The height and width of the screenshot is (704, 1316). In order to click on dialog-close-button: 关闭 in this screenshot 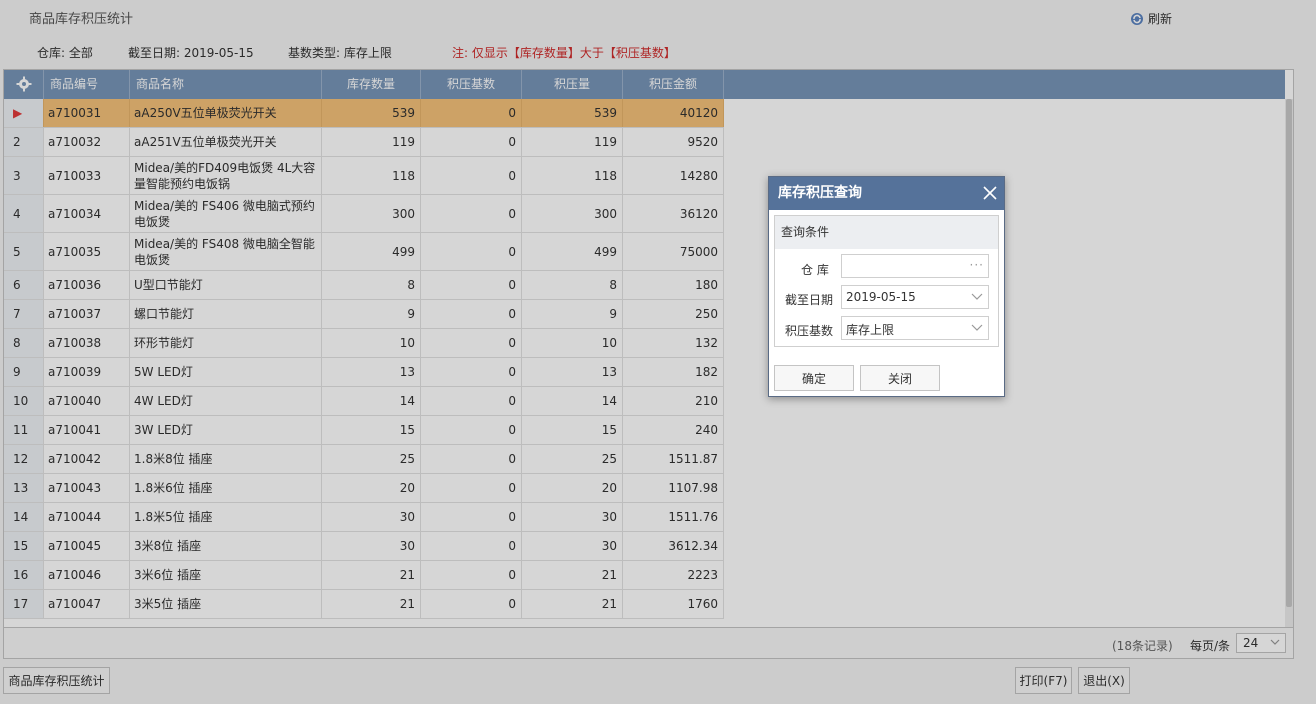, I will do `click(900, 378)`.